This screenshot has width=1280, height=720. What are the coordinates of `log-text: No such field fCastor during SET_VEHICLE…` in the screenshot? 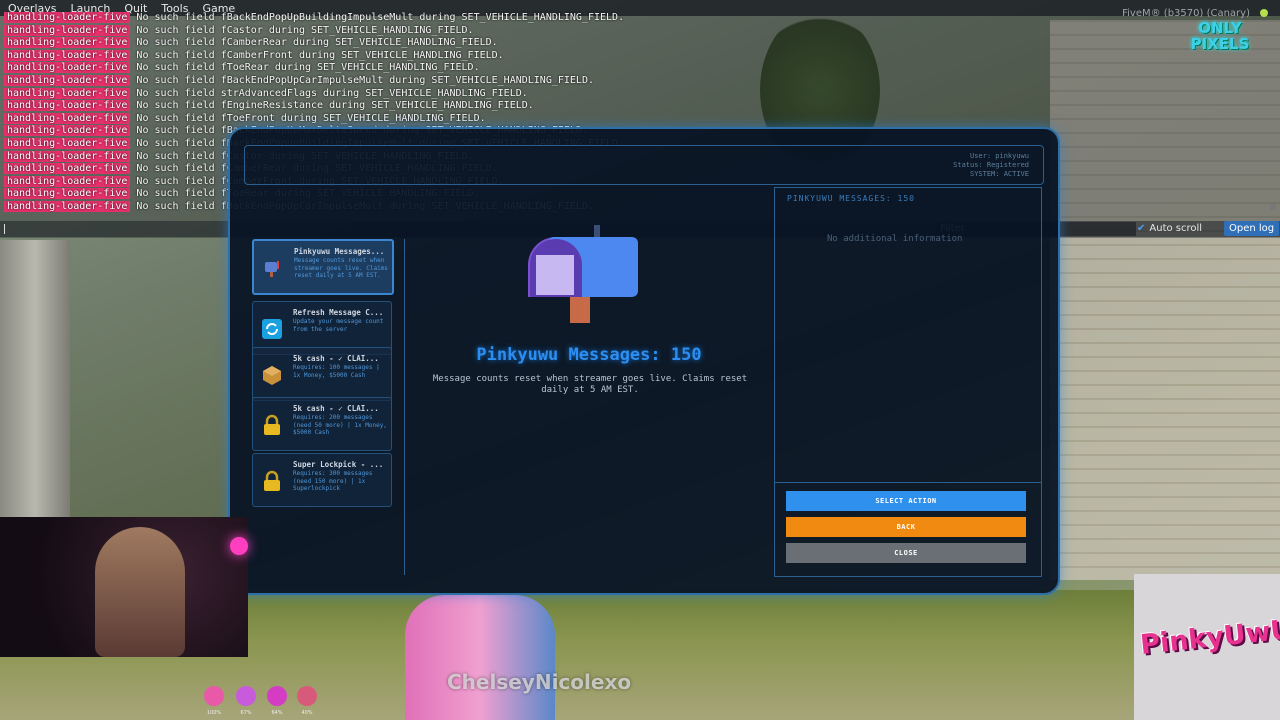 It's located at (305, 30).